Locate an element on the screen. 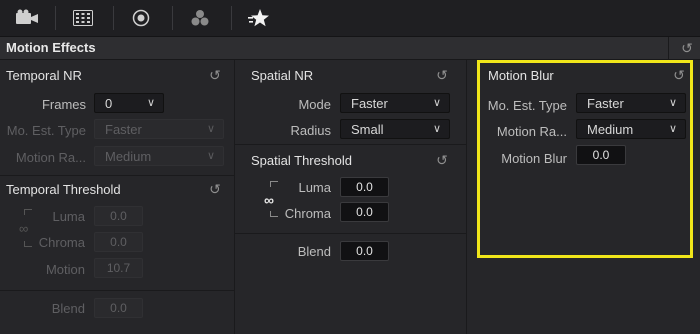  mode-dropdown: Faster ∨ is located at coordinates (395, 103).